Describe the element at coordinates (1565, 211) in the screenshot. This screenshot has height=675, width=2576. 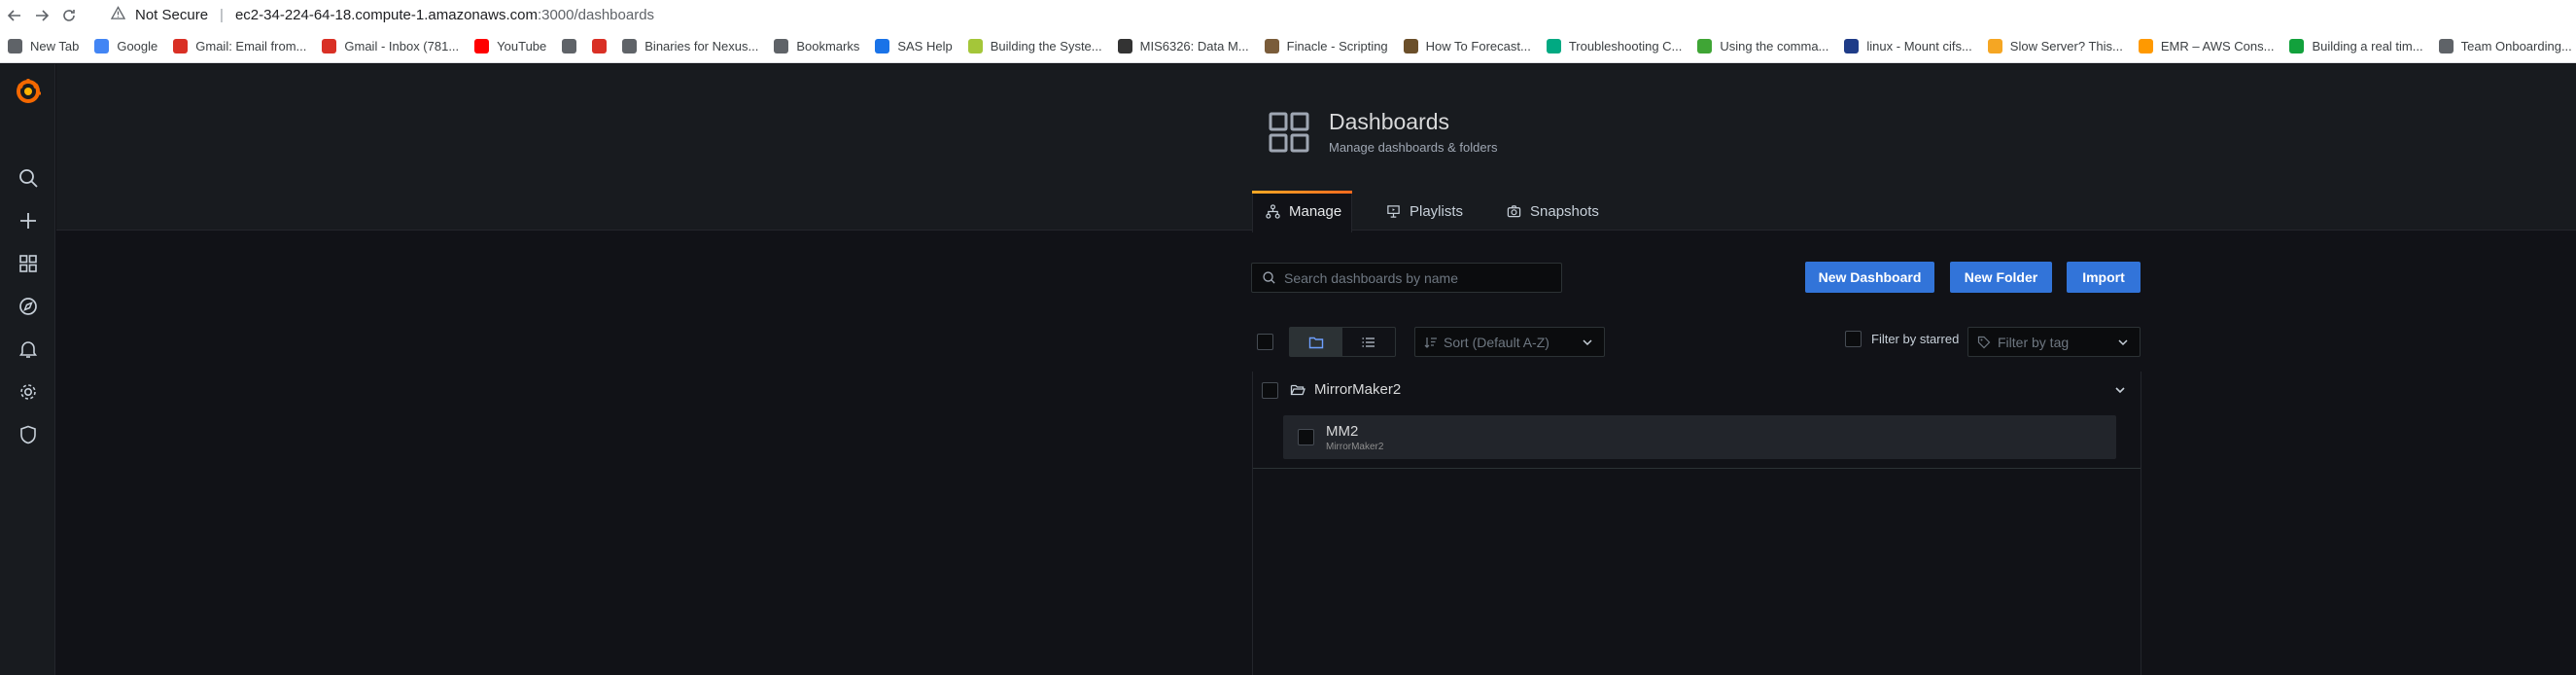
I see `tab-snapshots-label: Snapshots` at that location.